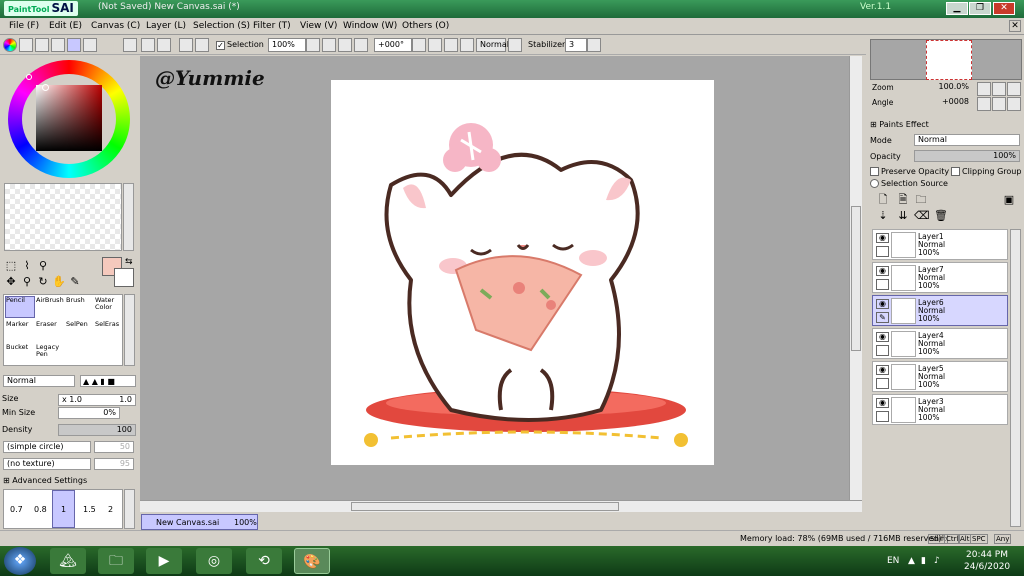  Describe the element at coordinates (63, 509) in the screenshot. I see `size-preset: 1` at that location.